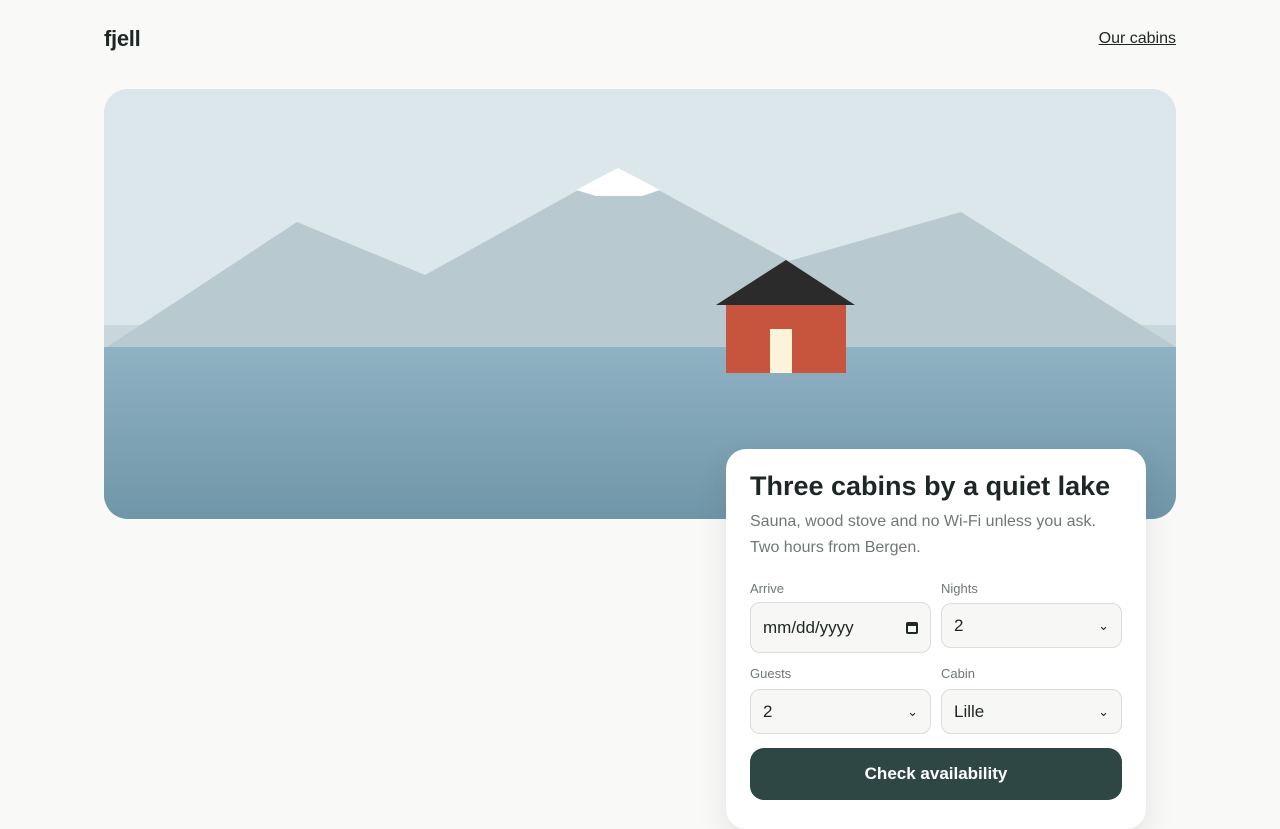 The image size is (1280, 829). Describe the element at coordinates (969, 711) in the screenshot. I see `cabin-value: Lille` at that location.